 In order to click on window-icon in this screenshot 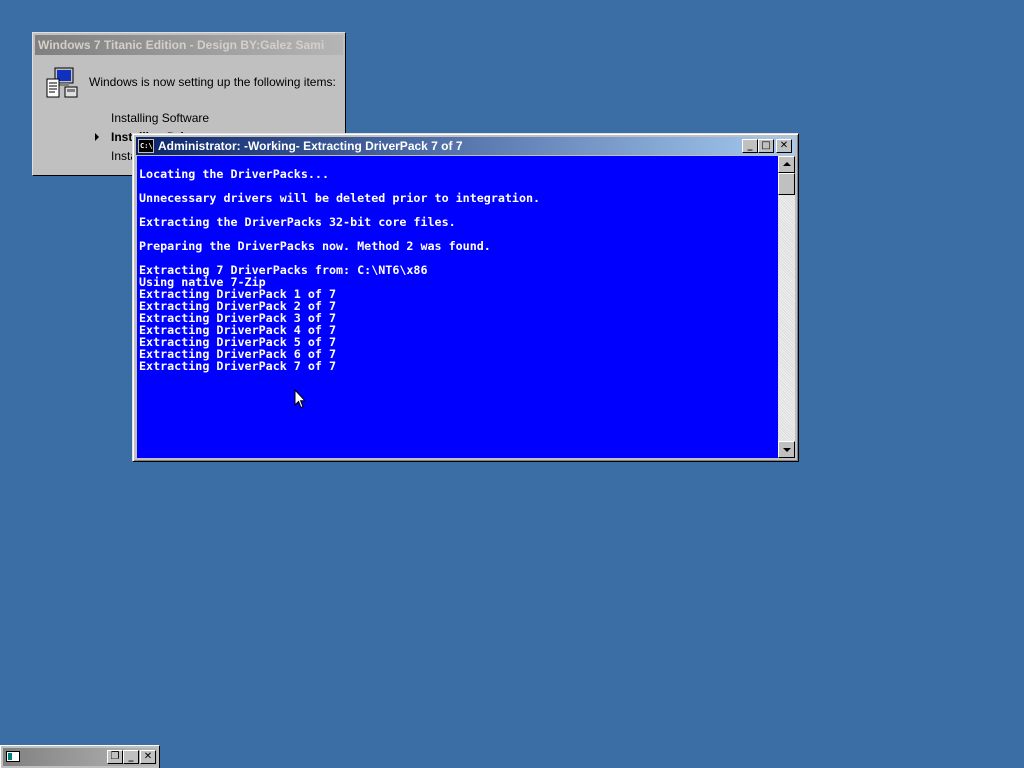, I will do `click(13, 756)`.